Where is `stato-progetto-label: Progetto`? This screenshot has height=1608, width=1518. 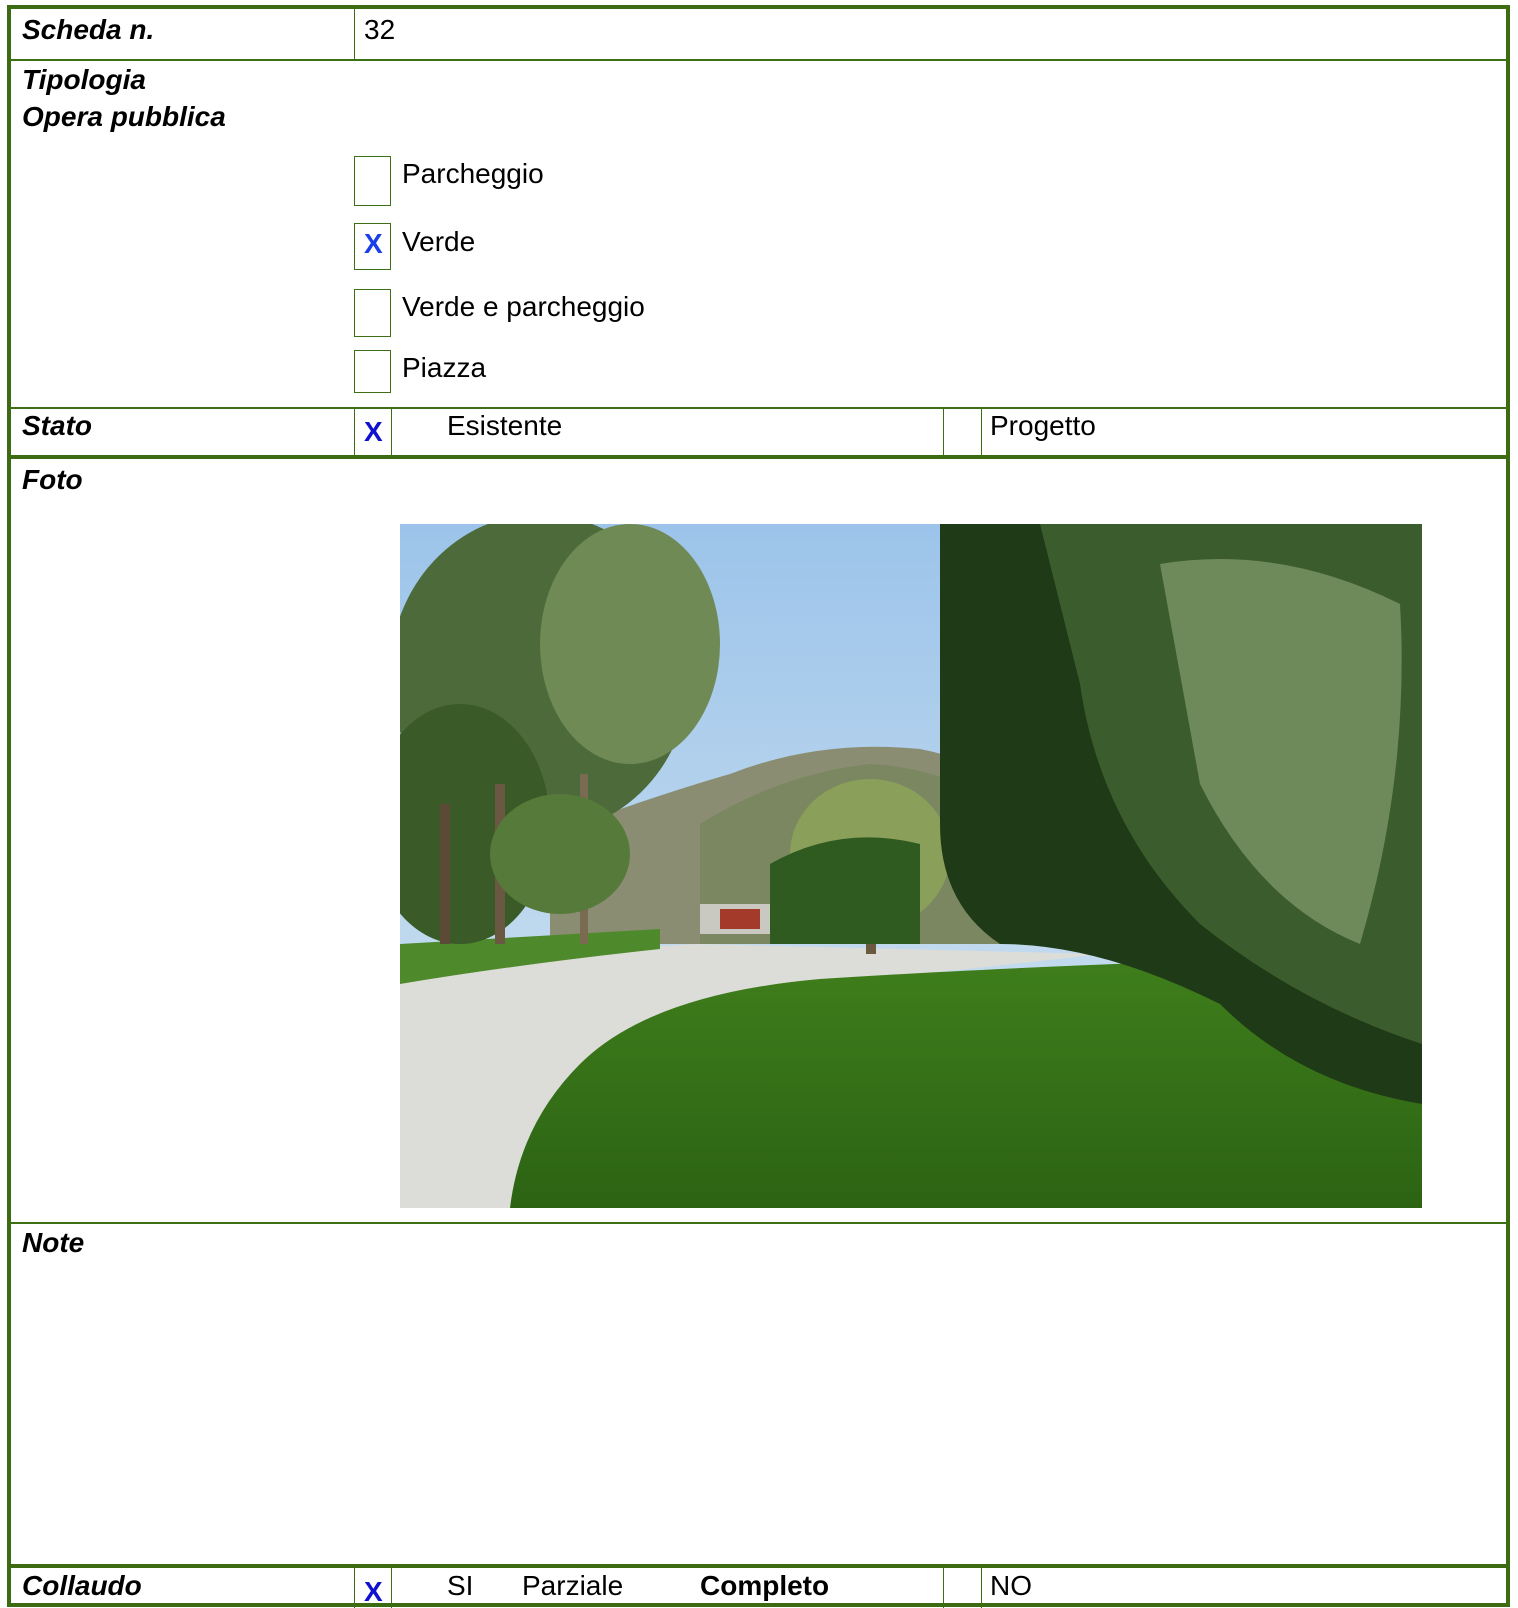
stato-progetto-label: Progetto is located at coordinates (1043, 425).